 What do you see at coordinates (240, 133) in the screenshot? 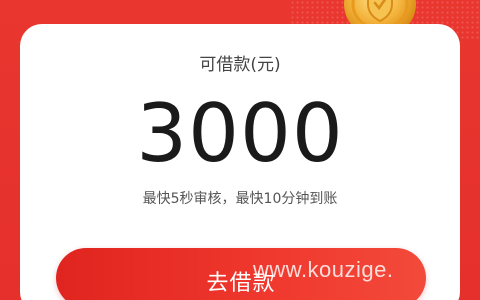
I see `loan-amount: 3000` at bounding box center [240, 133].